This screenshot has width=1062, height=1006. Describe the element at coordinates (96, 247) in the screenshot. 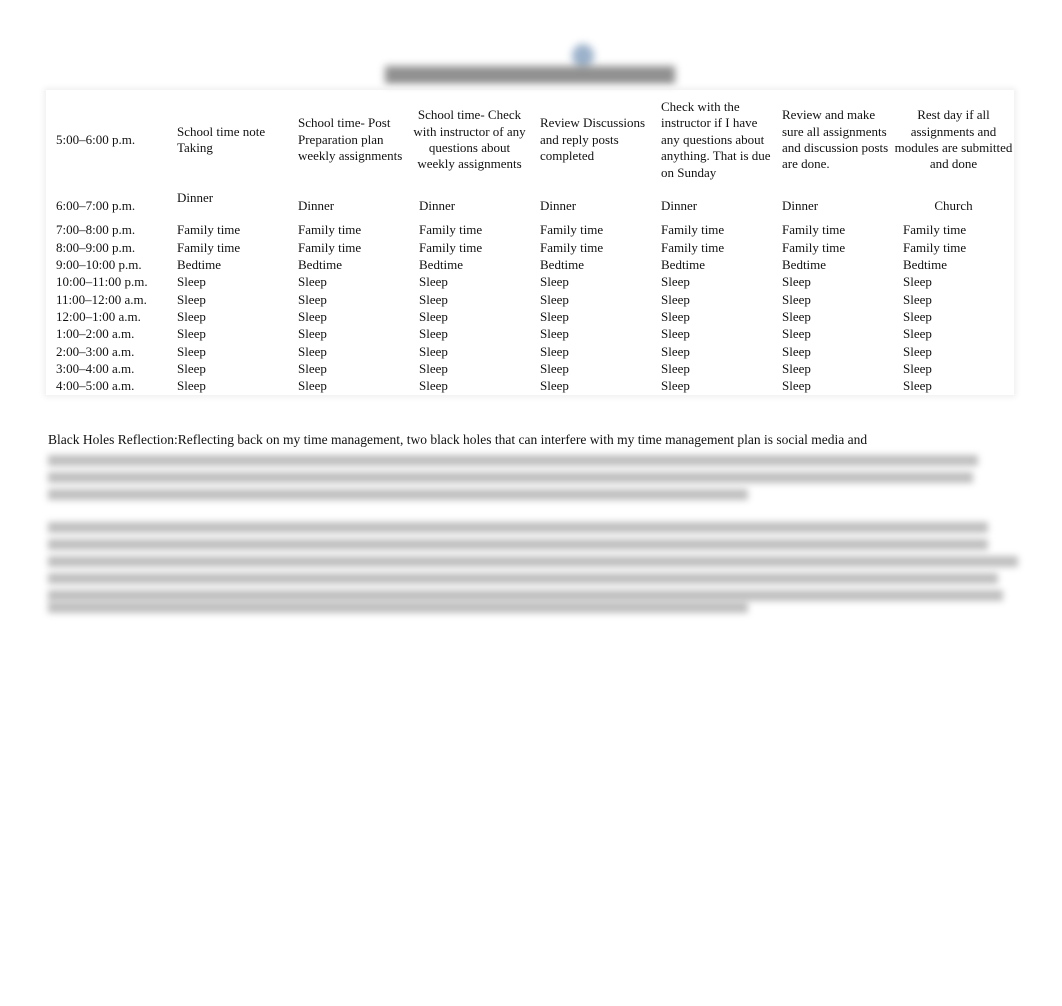

I see `table-cell: 8:00–9:00 p.m.` at that location.